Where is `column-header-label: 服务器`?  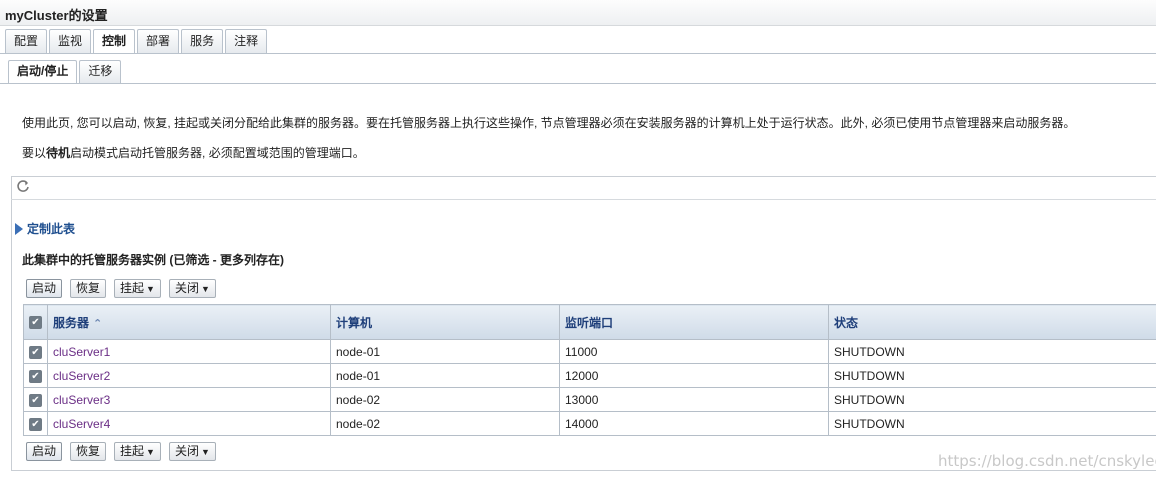 column-header-label: 服务器 is located at coordinates (71, 322).